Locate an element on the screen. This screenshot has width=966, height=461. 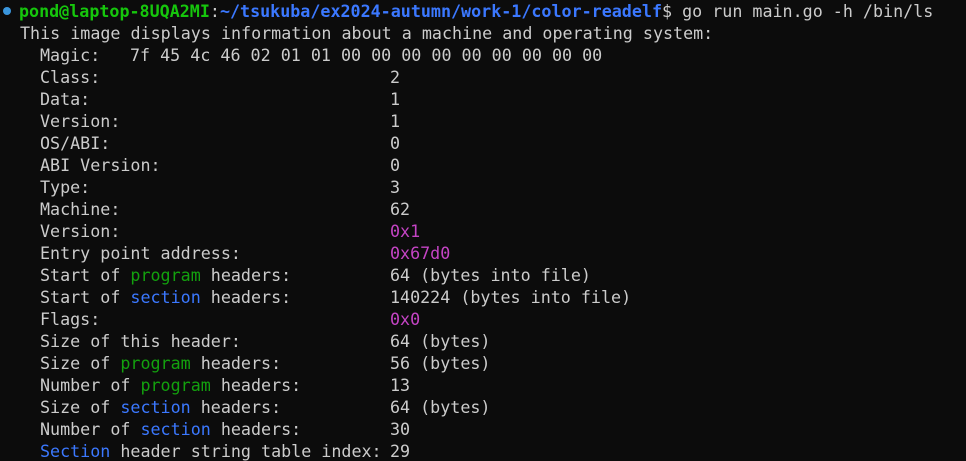
field-version: Version: 1 is located at coordinates (483, 121).